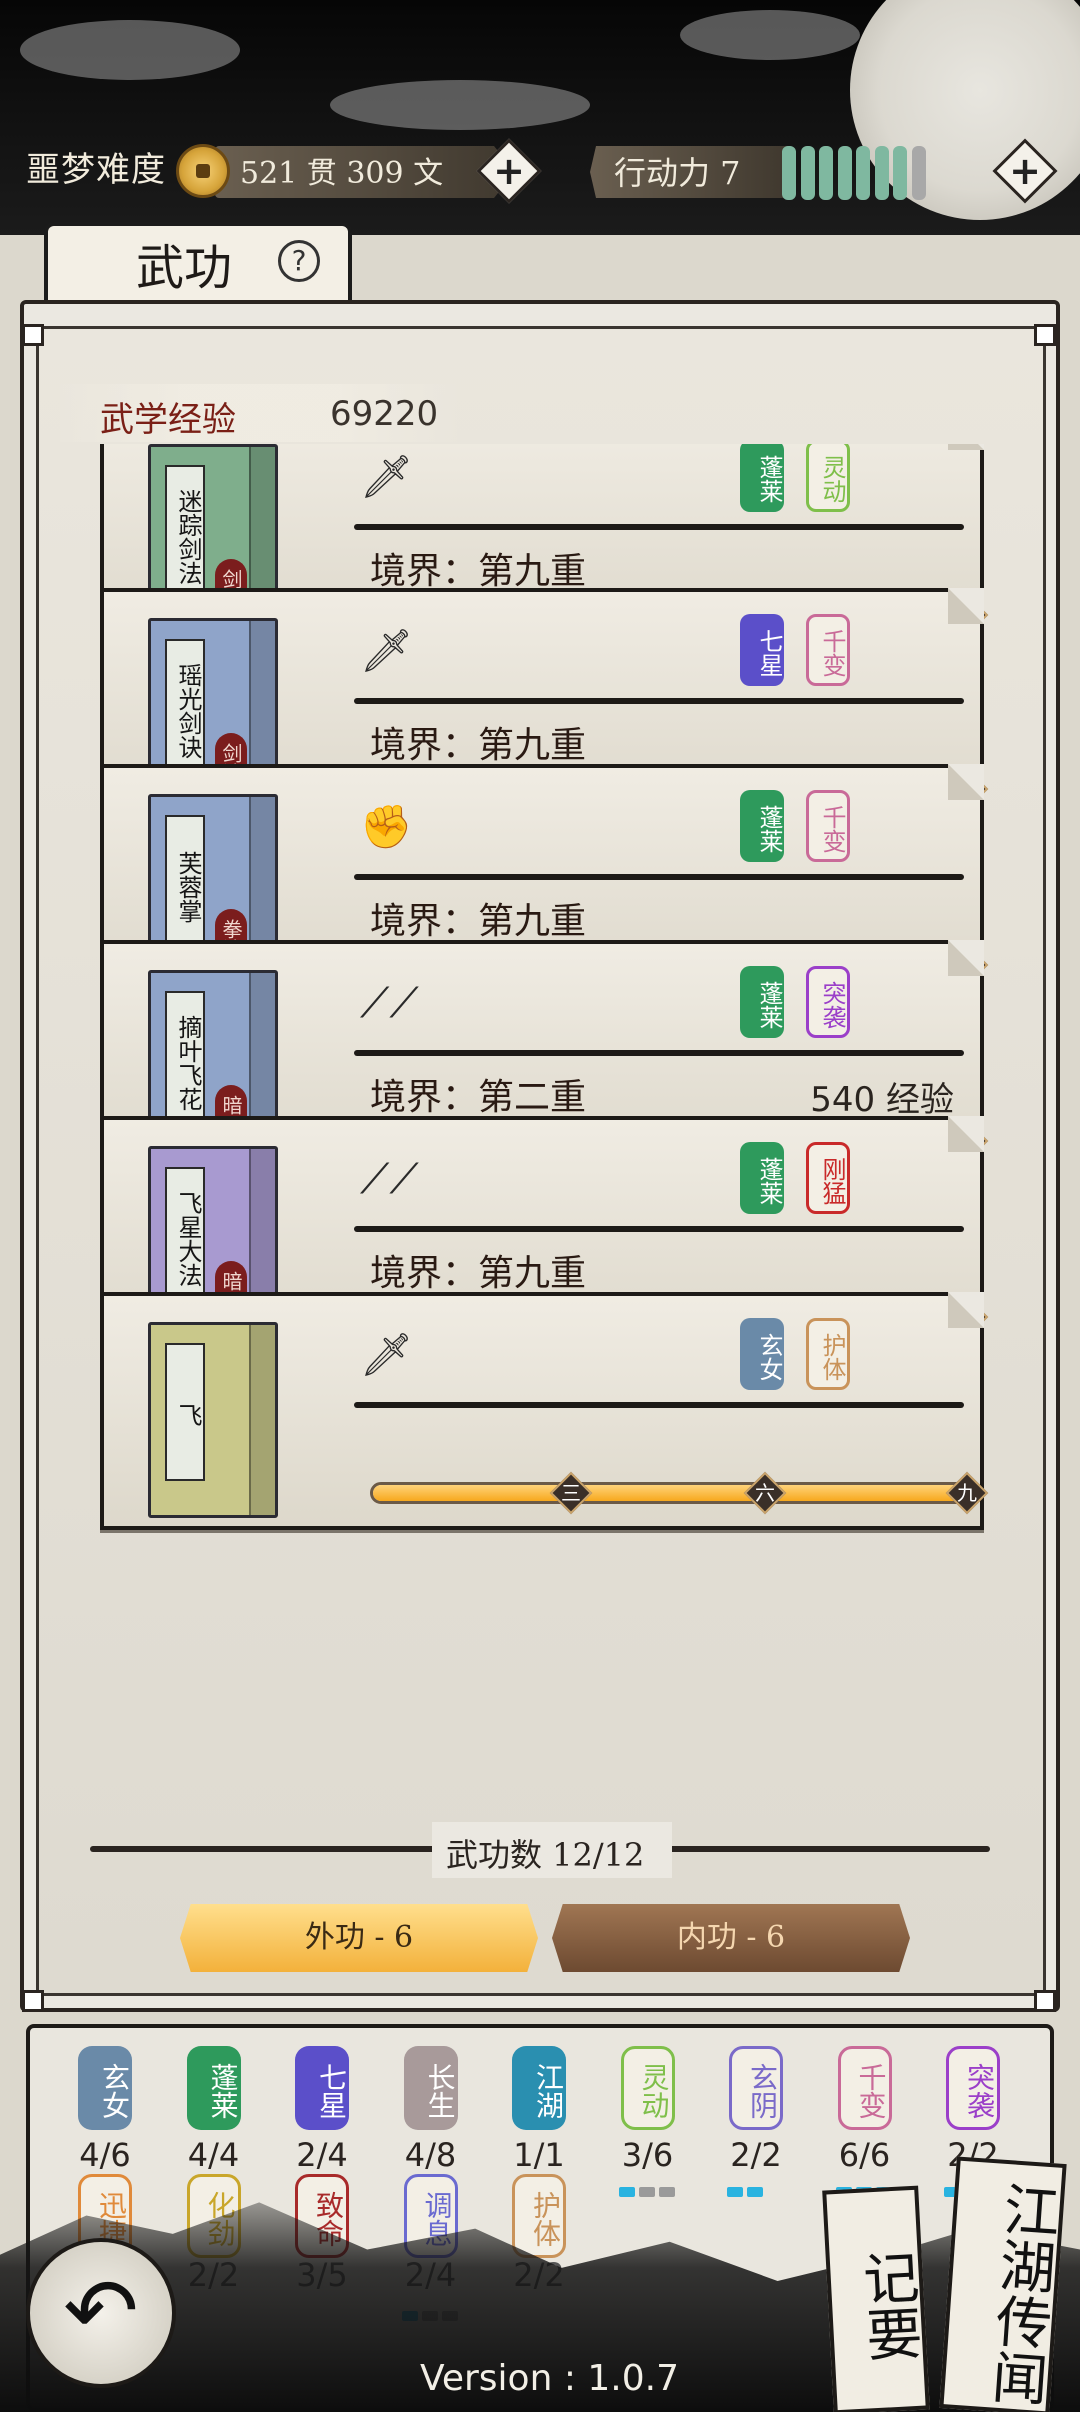  Describe the element at coordinates (864, 2088) in the screenshot. I see `bonus-badge: 千变` at that location.